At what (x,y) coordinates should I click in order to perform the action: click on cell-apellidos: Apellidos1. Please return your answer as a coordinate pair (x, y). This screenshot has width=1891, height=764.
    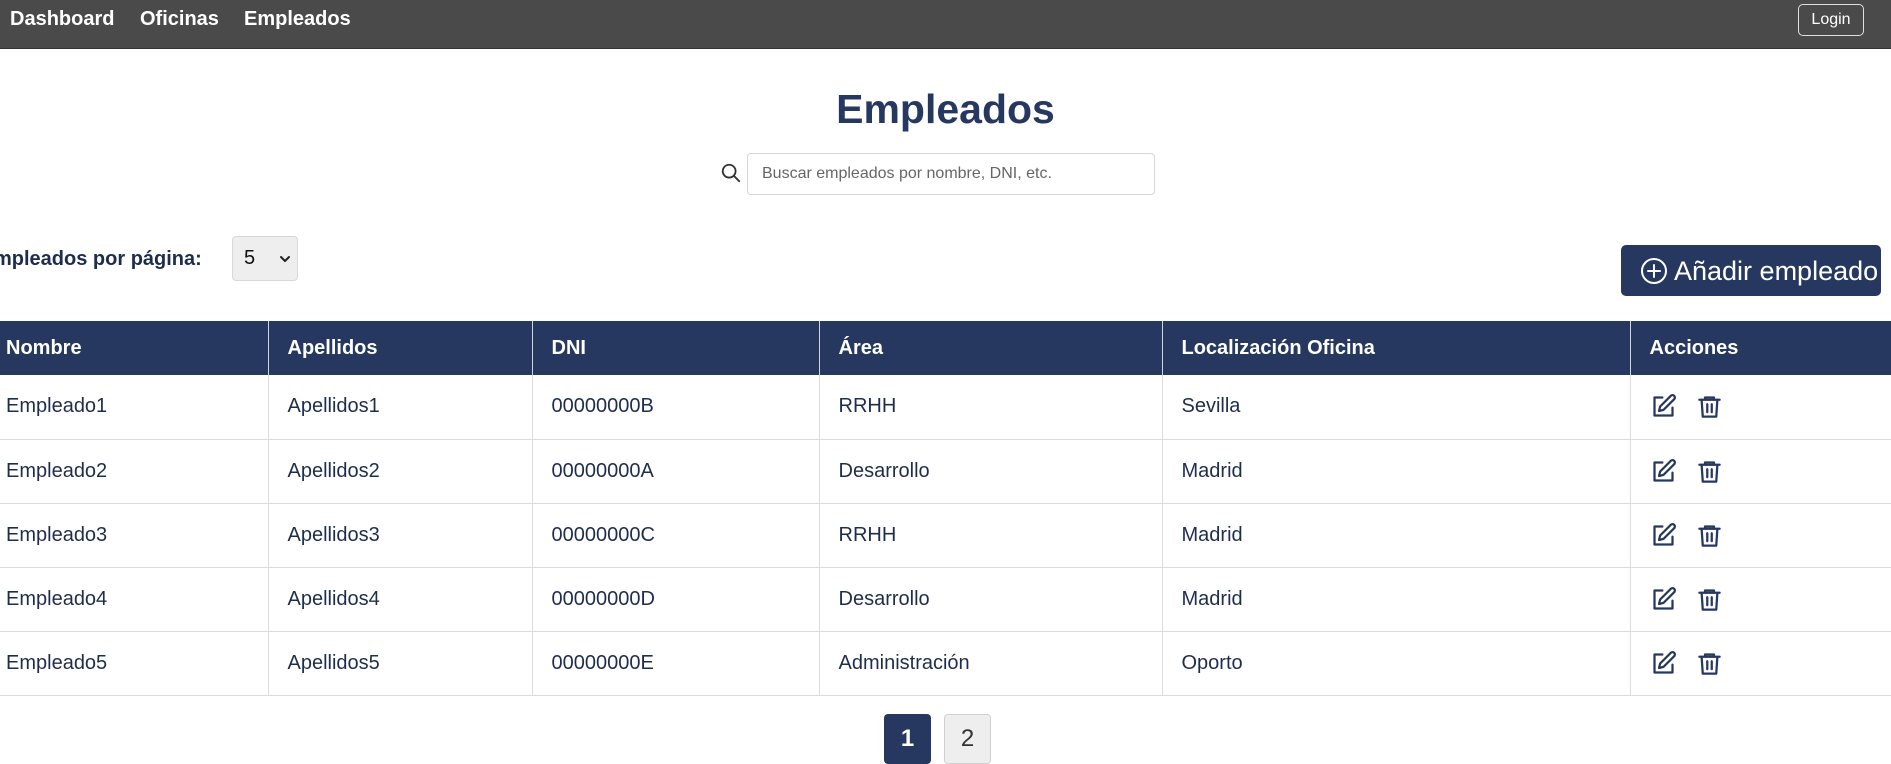
    Looking at the image, I should click on (400, 407).